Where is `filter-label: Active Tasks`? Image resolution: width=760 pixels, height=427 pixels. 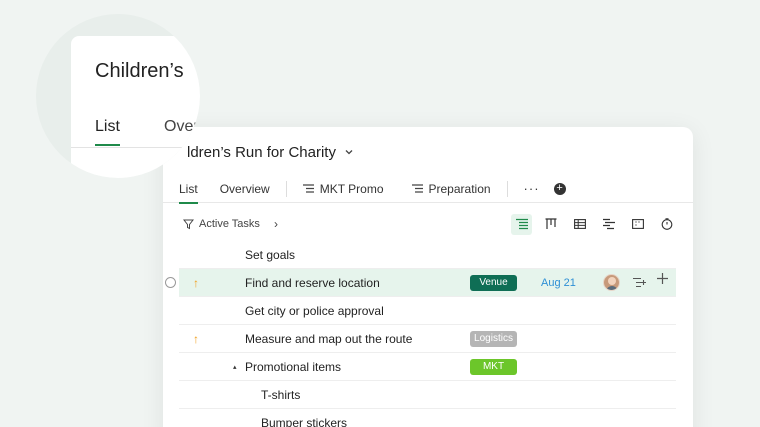 filter-label: Active Tasks is located at coordinates (229, 224).